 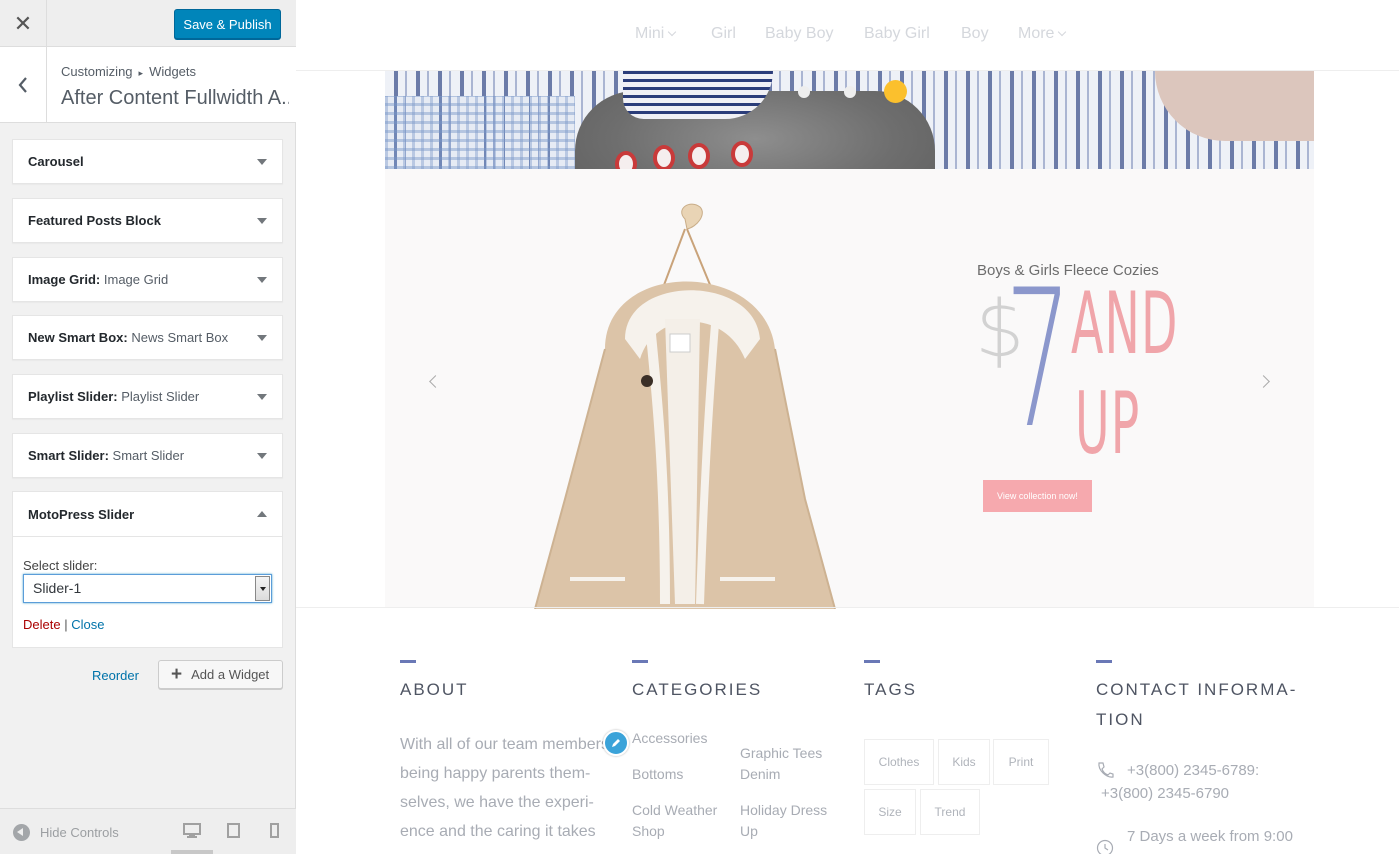 What do you see at coordinates (964, 762) in the screenshot?
I see `tag-kids: Kids` at bounding box center [964, 762].